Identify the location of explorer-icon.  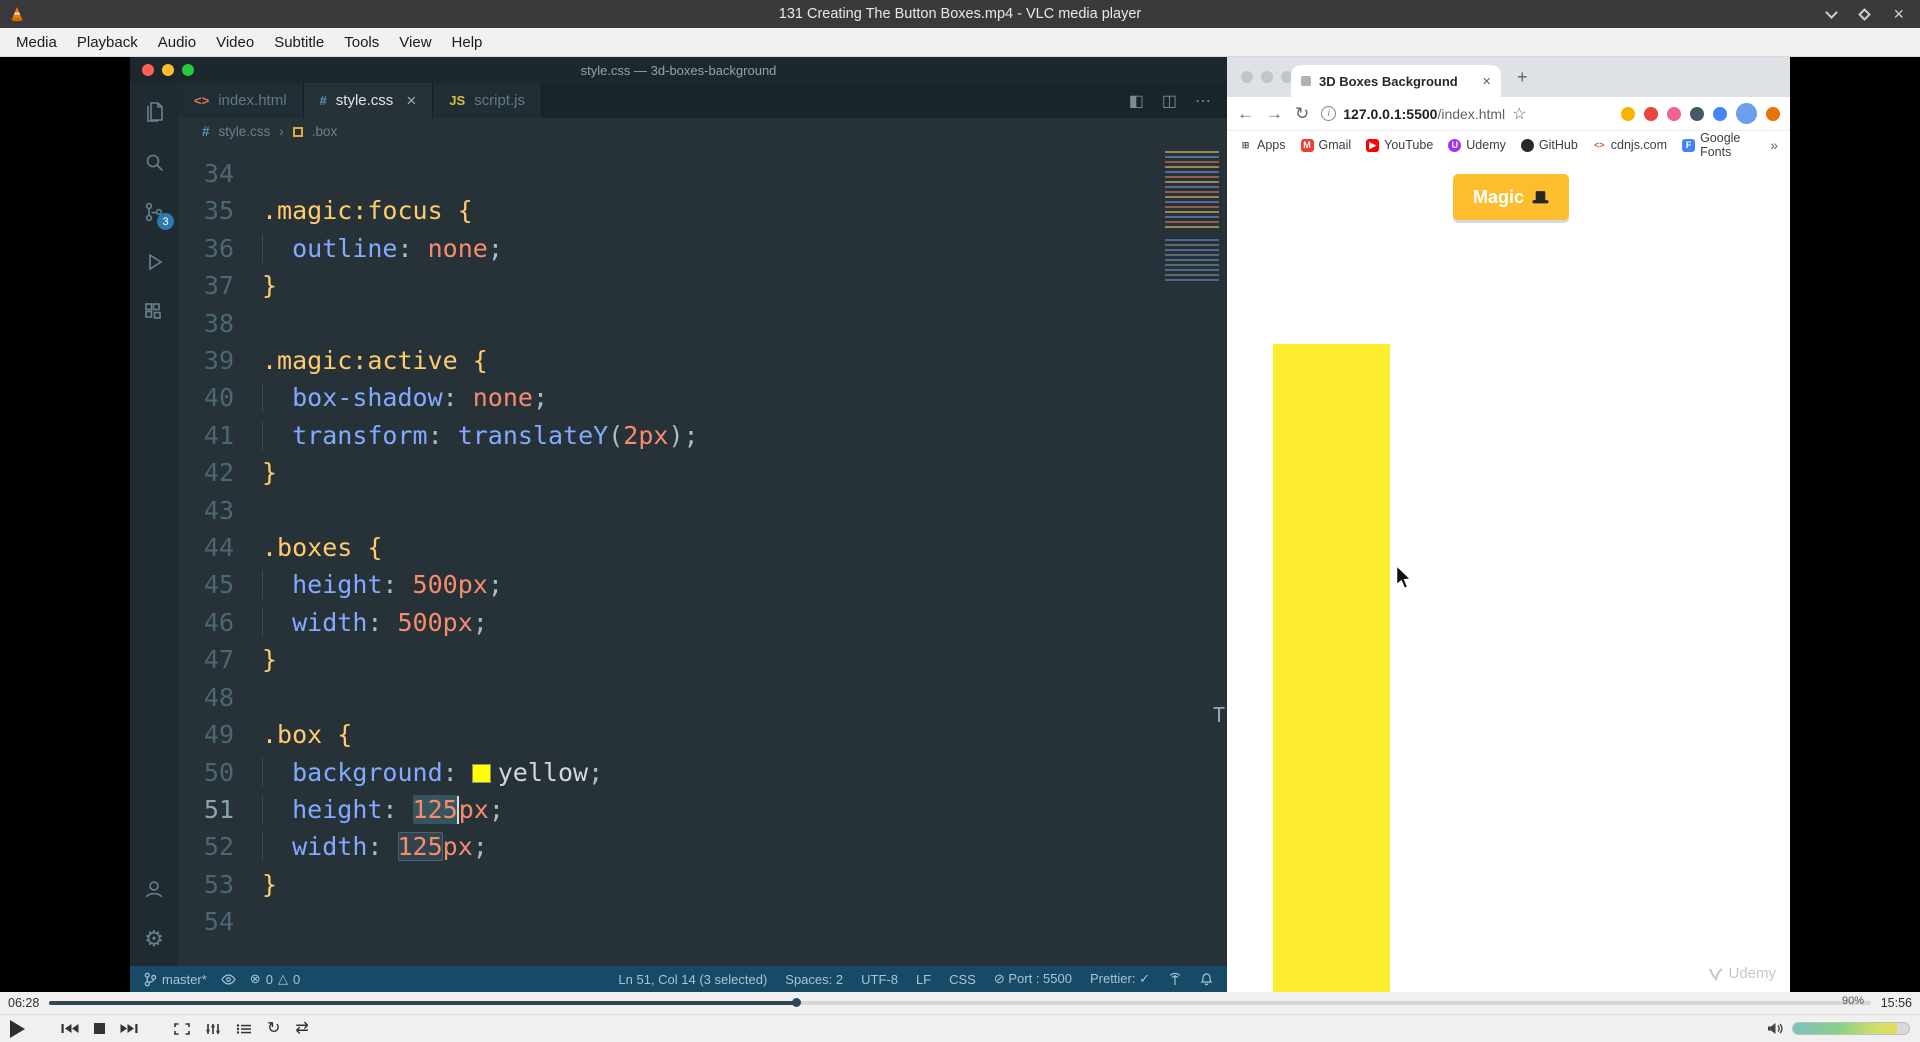
(154, 112).